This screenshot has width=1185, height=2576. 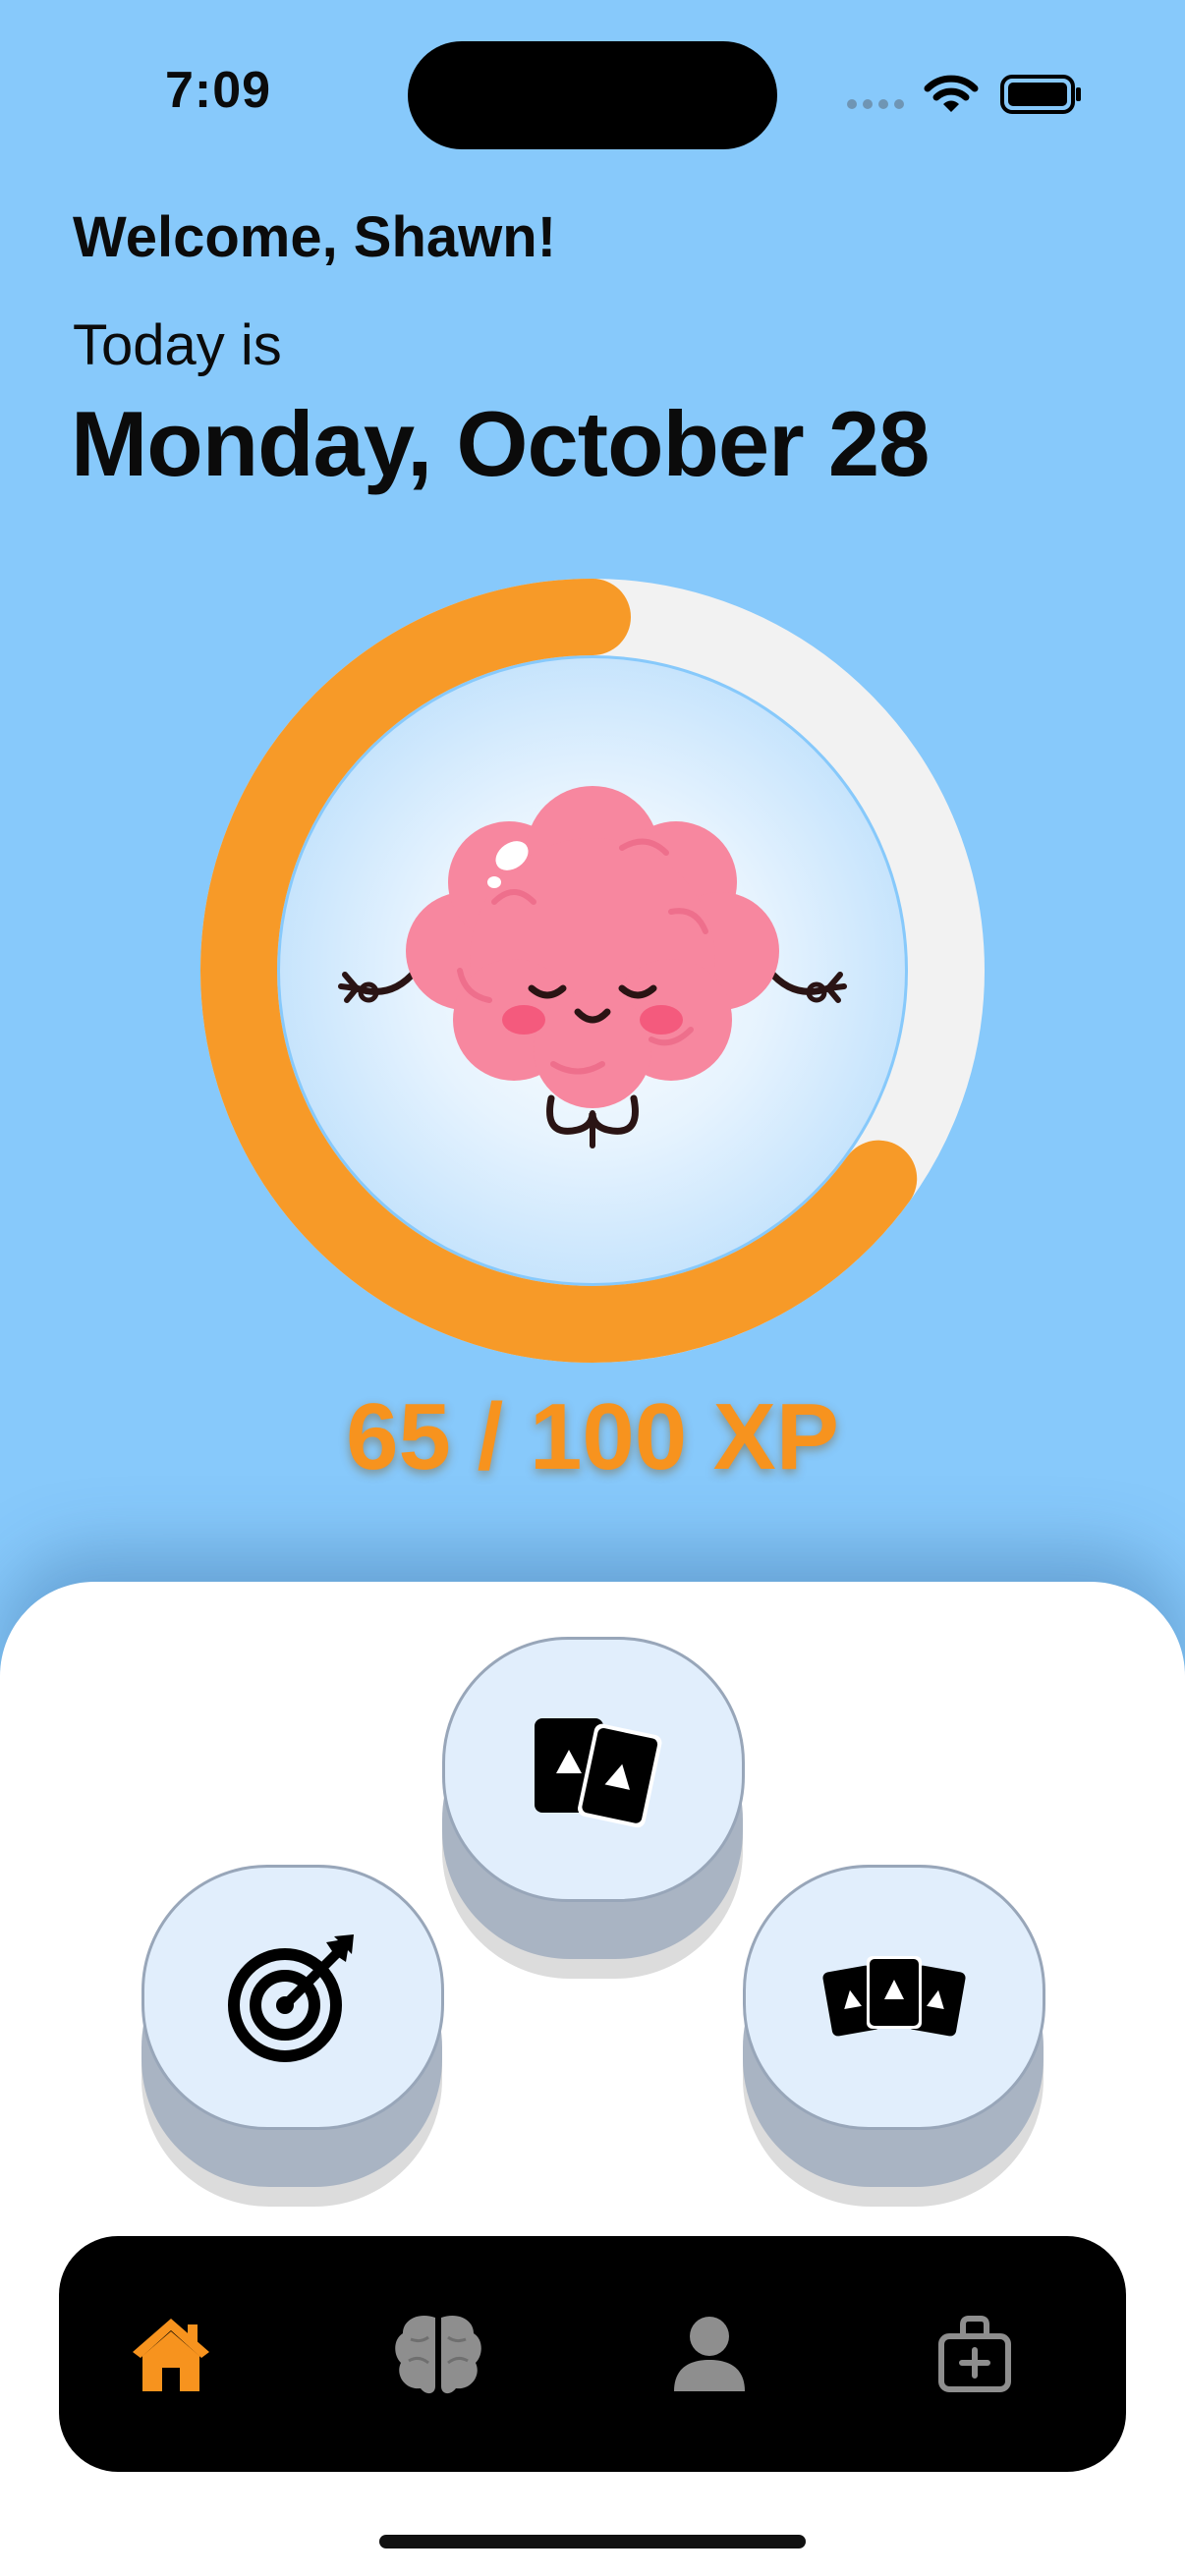 What do you see at coordinates (598, 1773) in the screenshot?
I see `two-cards-icon` at bounding box center [598, 1773].